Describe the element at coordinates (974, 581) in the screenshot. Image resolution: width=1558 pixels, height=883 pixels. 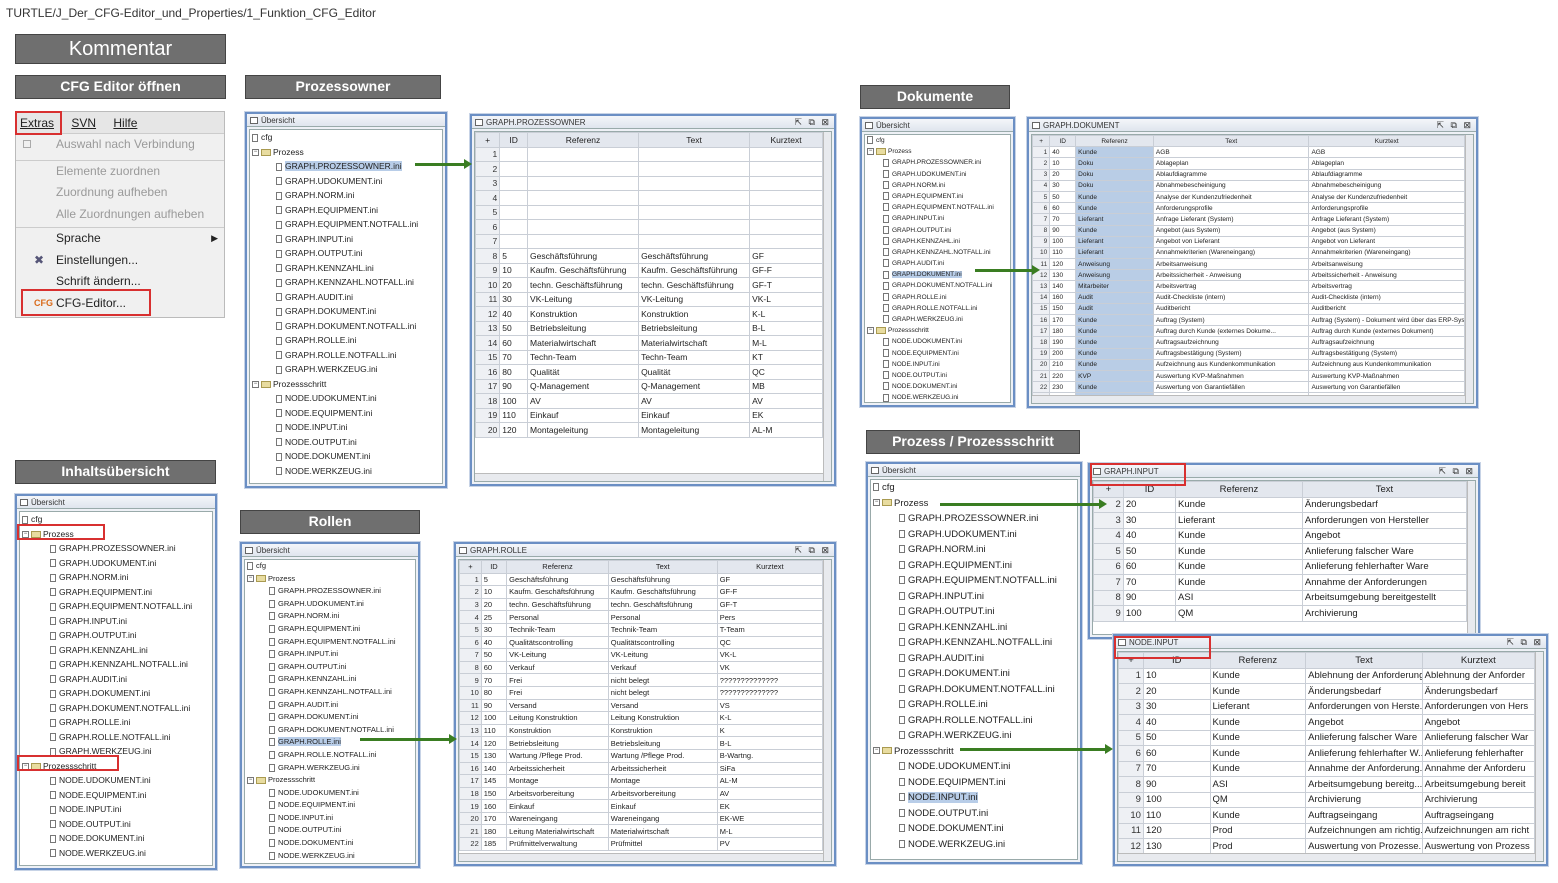
I see `tree-item: GRAPH.EQUIPMENT.NOTFALL.ini` at that location.